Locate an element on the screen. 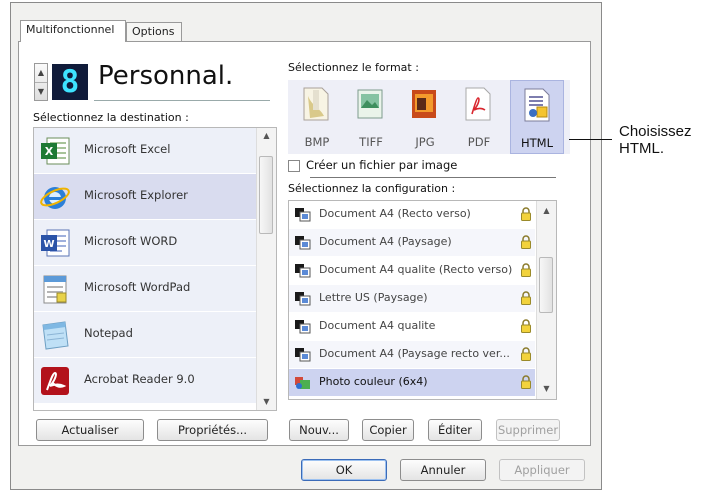  divider is located at coordinates (433, 177).